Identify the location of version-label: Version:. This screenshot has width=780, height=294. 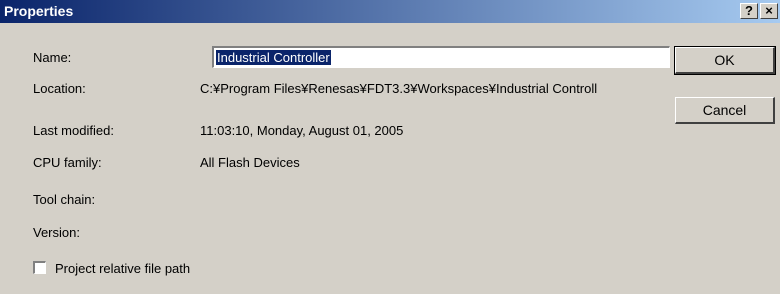
(56, 232).